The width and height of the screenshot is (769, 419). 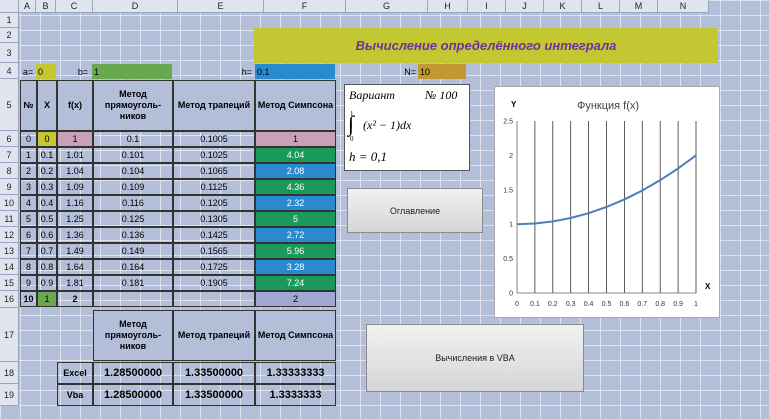 I want to click on row-header-4: 4, so click(x=9, y=71).